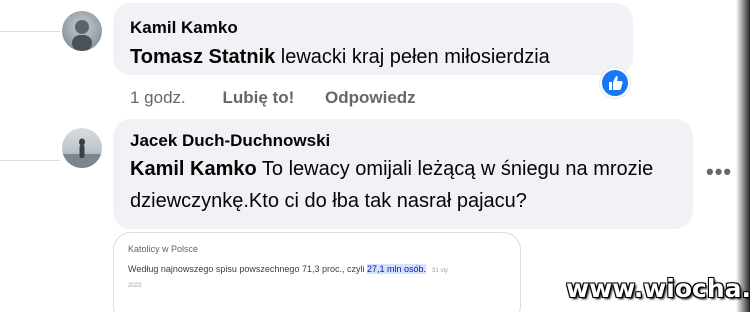 The image size is (750, 312). Describe the element at coordinates (184, 28) in the screenshot. I see `comment-author: Kamil Kamko` at that location.